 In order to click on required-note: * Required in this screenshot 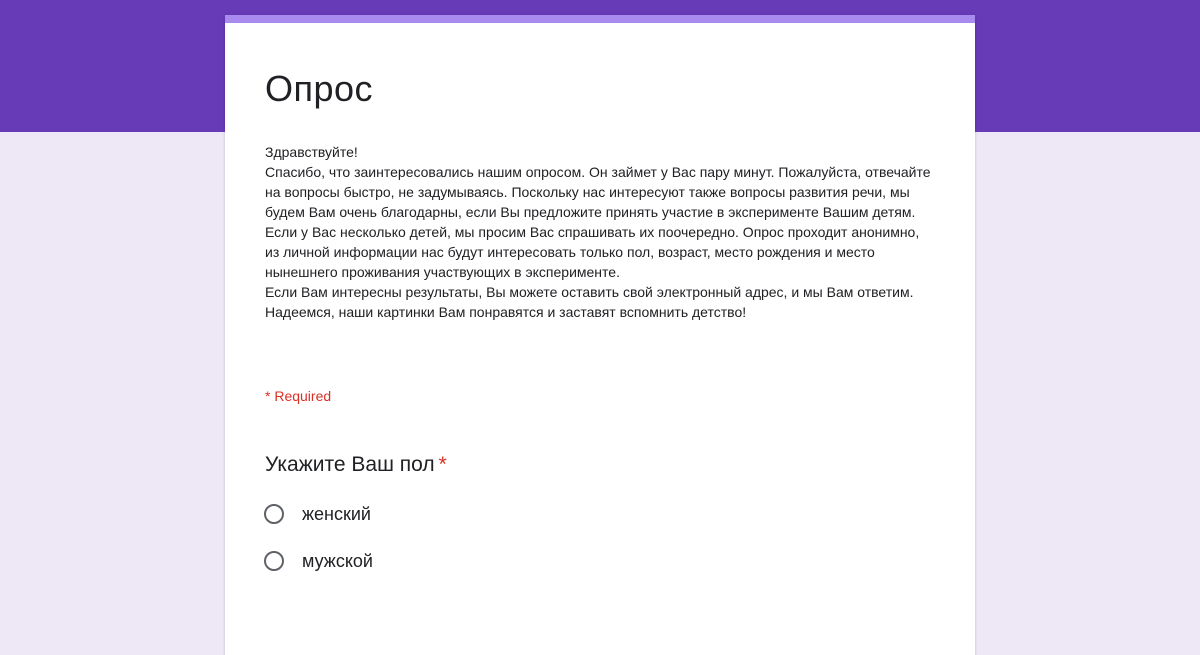, I will do `click(298, 396)`.